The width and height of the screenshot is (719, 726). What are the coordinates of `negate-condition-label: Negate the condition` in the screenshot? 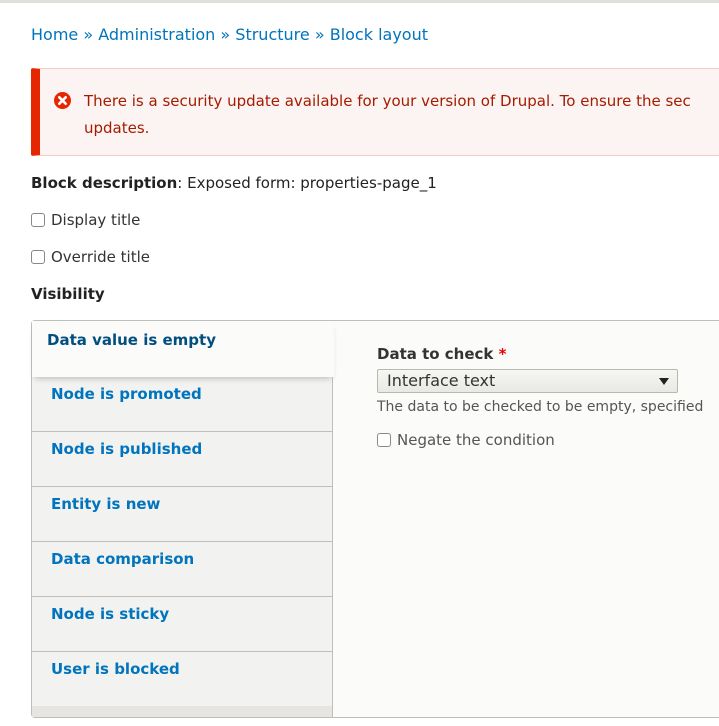 It's located at (476, 440).